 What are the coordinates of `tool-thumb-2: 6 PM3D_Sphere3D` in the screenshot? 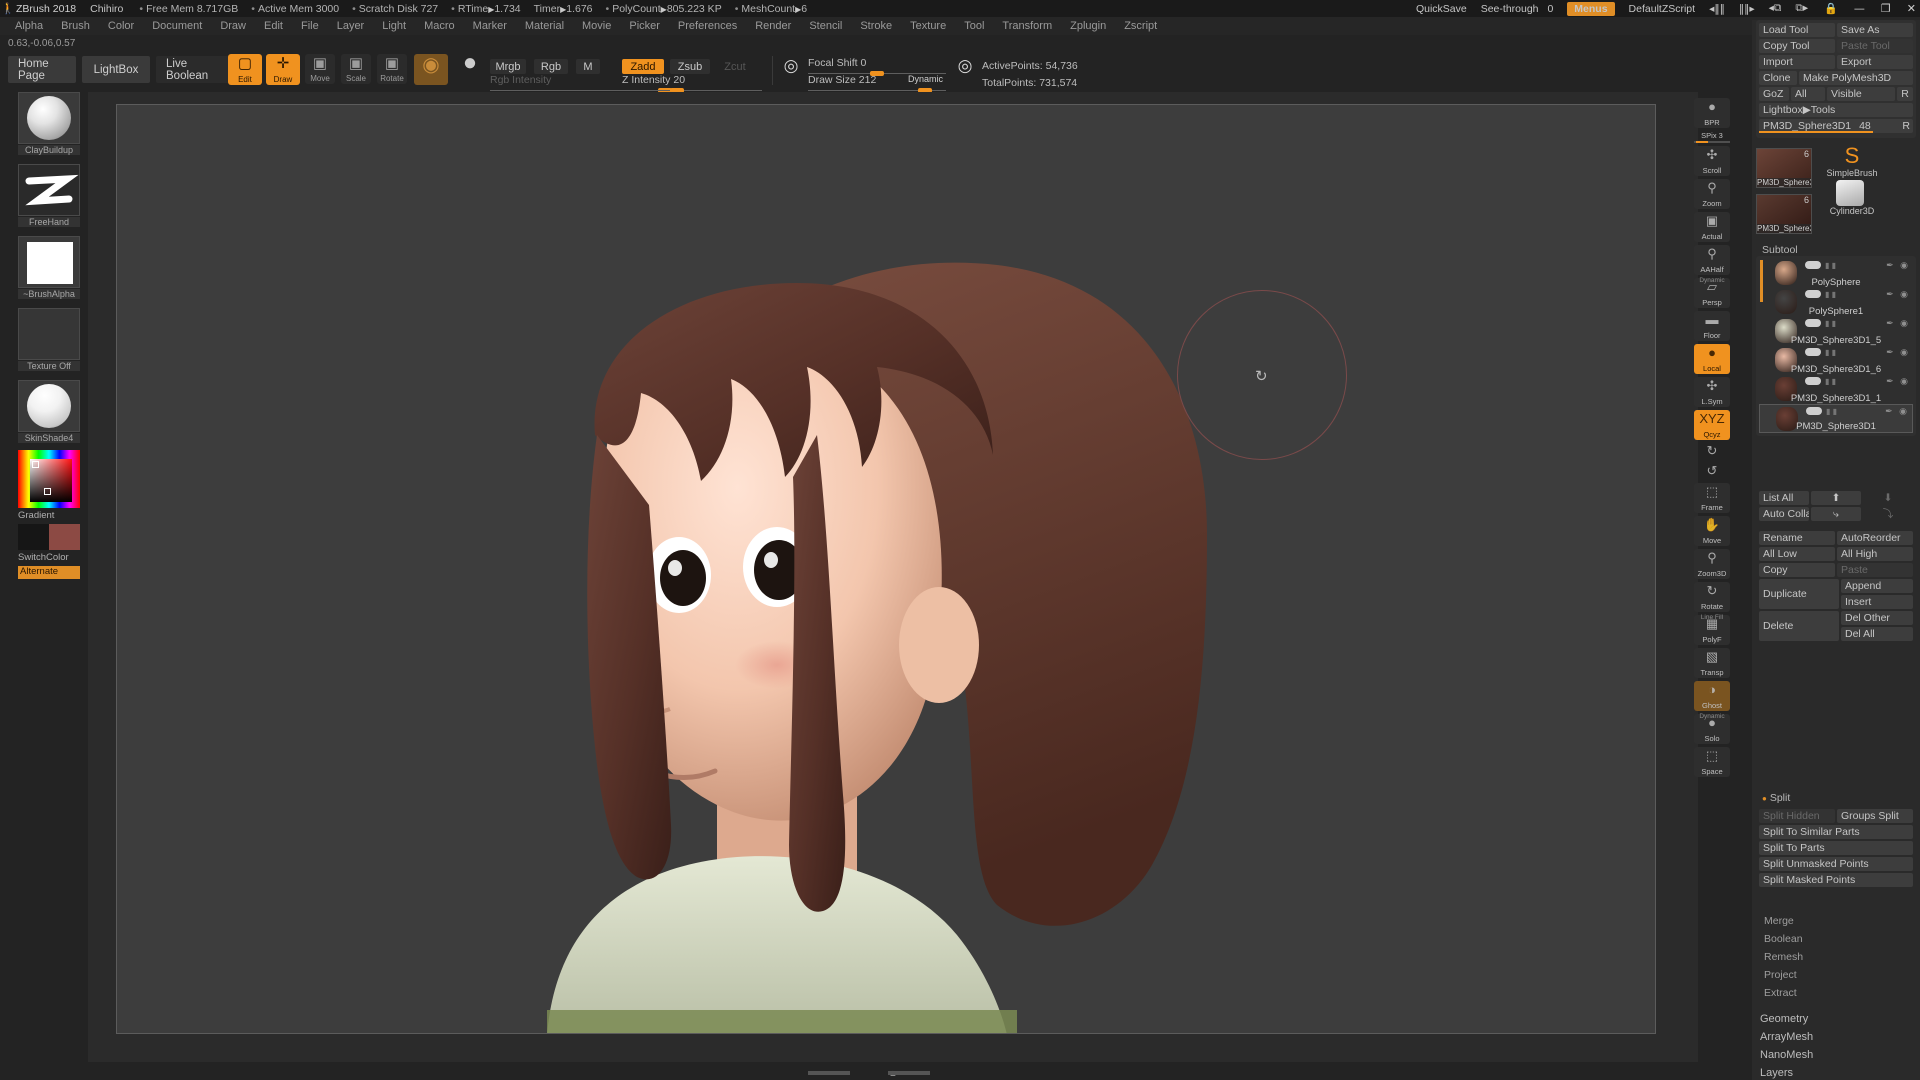 It's located at (1784, 214).